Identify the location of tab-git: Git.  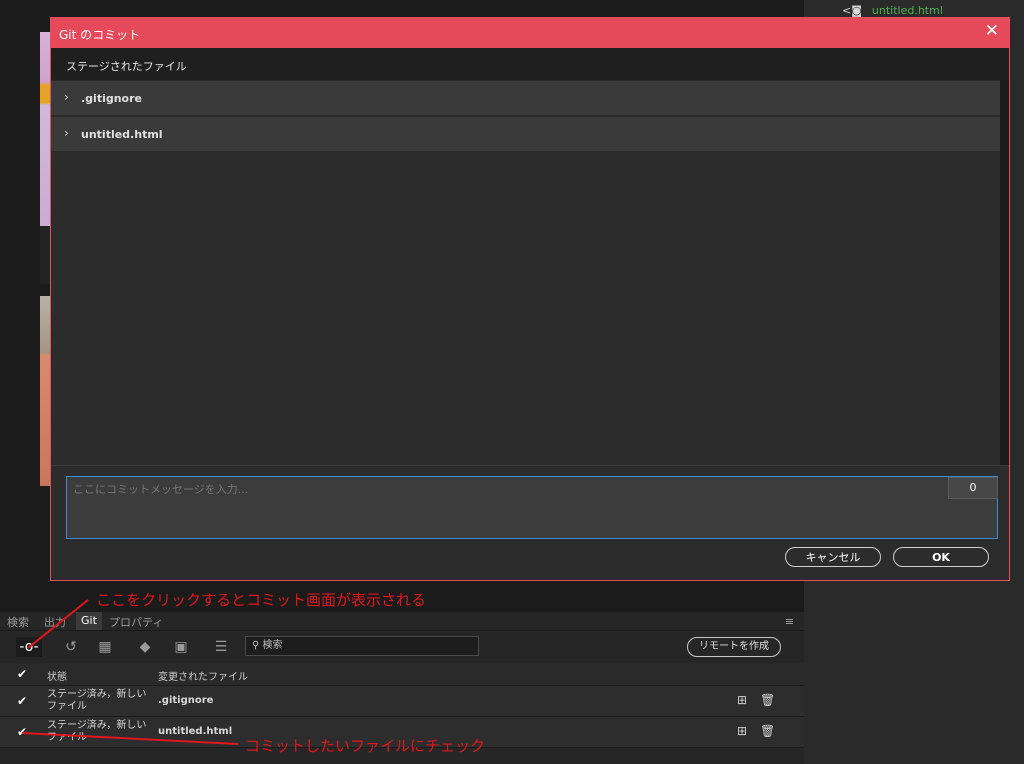
(89, 620).